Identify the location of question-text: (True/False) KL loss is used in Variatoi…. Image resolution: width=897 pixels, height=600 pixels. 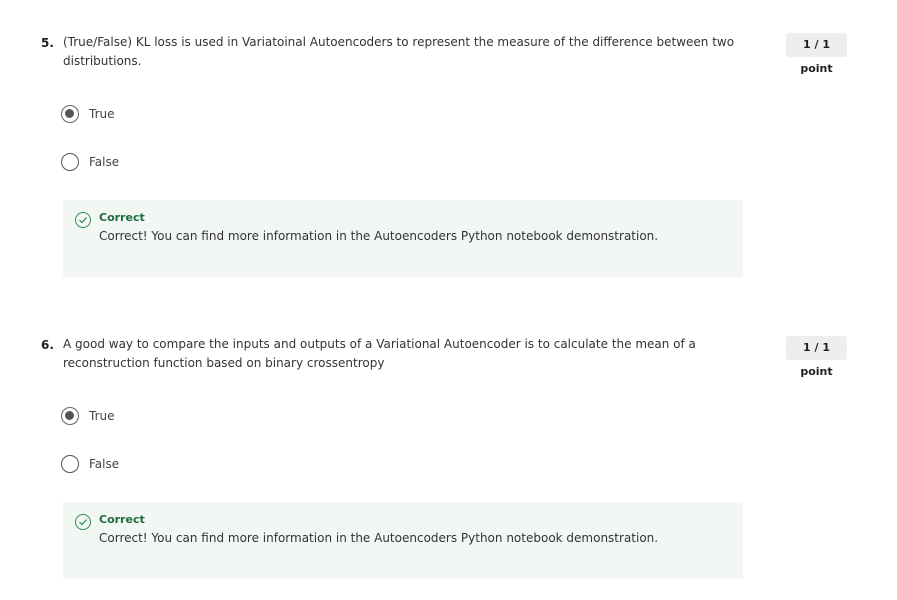
(399, 51).